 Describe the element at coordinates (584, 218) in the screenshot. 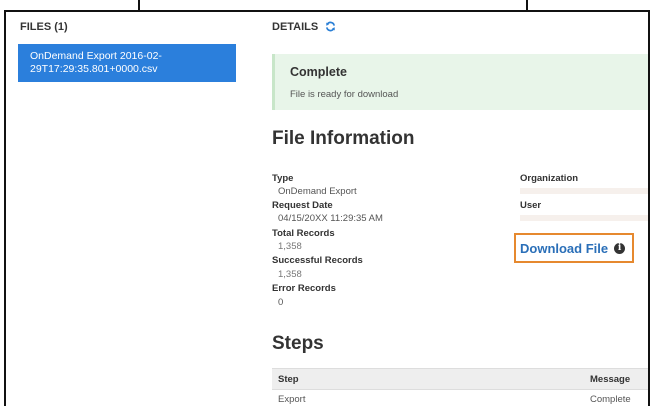

I see `user-value-placeholder` at that location.